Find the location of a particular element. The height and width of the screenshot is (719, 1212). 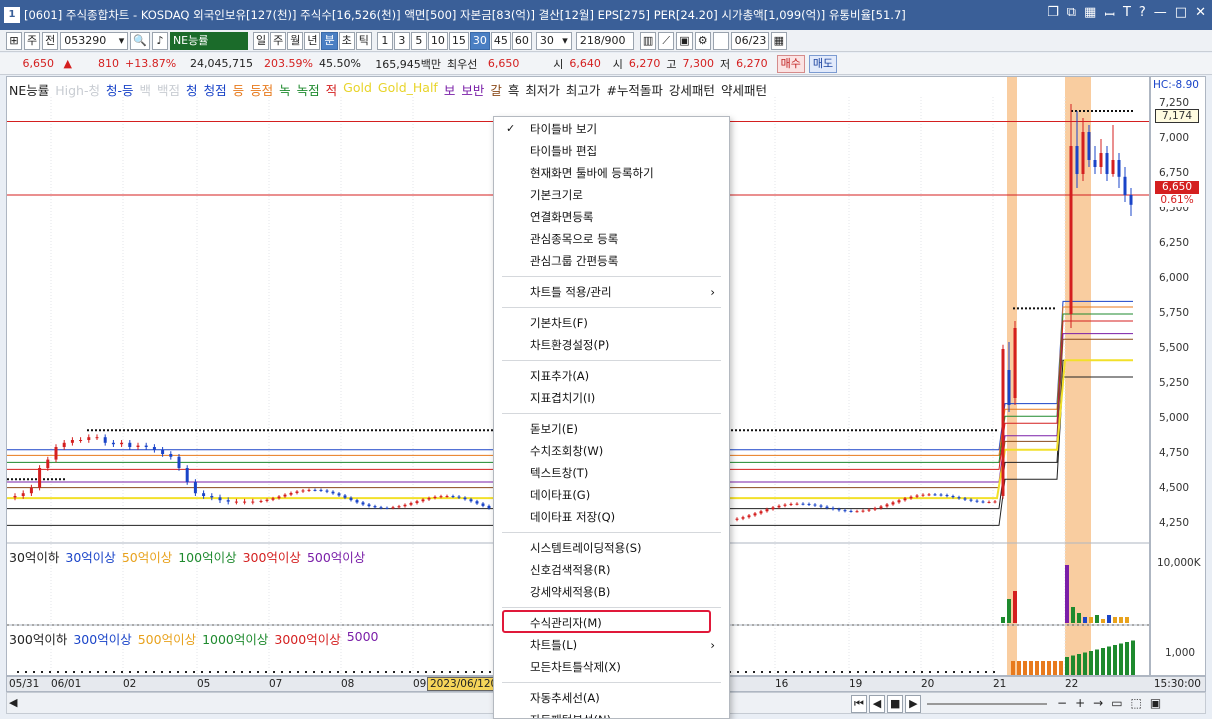

restore-icon: ❐ is located at coordinates (1053, 14).